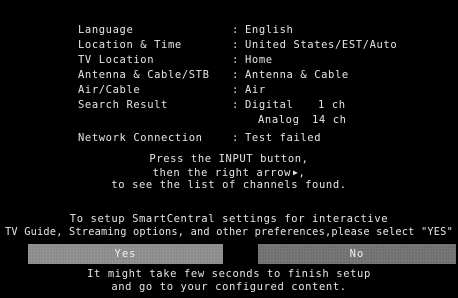 This screenshot has width=458, height=298. I want to click on analog-label: Analog, so click(279, 120).